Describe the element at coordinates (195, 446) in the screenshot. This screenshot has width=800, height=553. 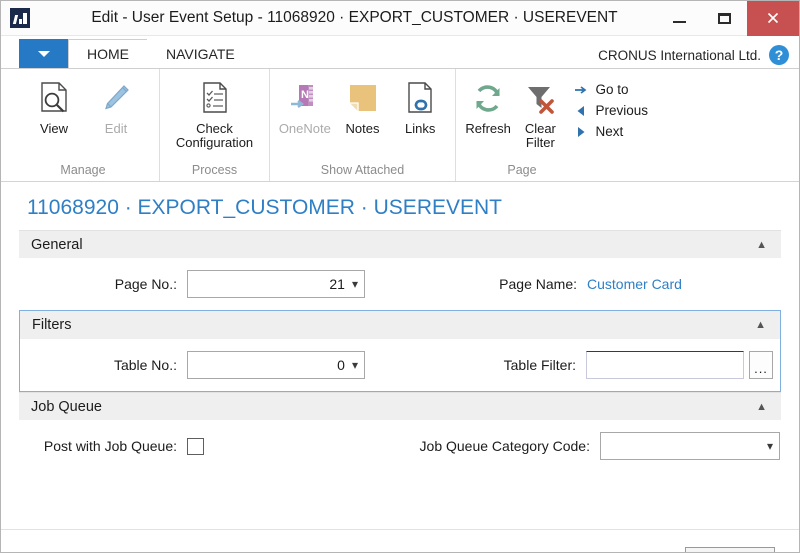
I see `post-with-job-queue-checkbox` at that location.